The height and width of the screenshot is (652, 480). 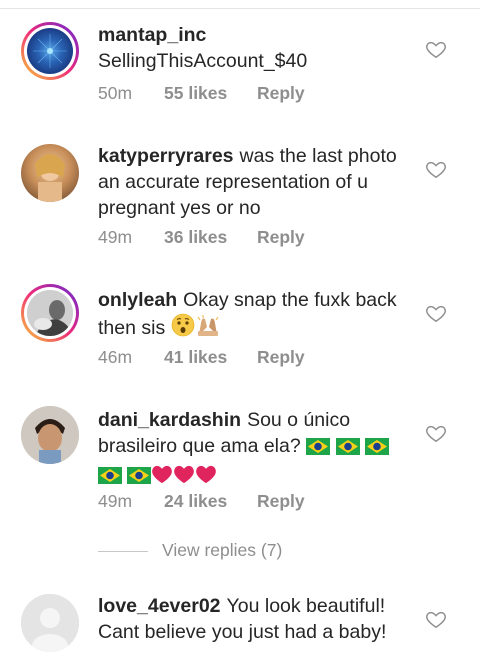 I want to click on comment-meta: 46m 41 likes Reply, so click(x=201, y=357).